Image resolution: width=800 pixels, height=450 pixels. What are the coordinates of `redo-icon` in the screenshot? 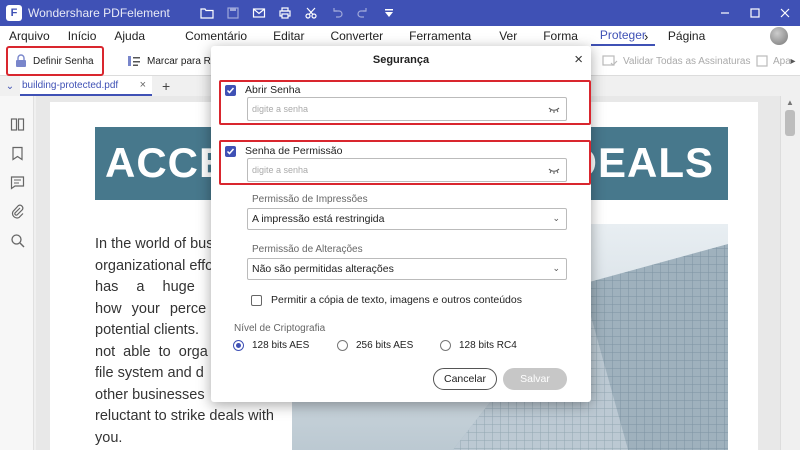 It's located at (363, 13).